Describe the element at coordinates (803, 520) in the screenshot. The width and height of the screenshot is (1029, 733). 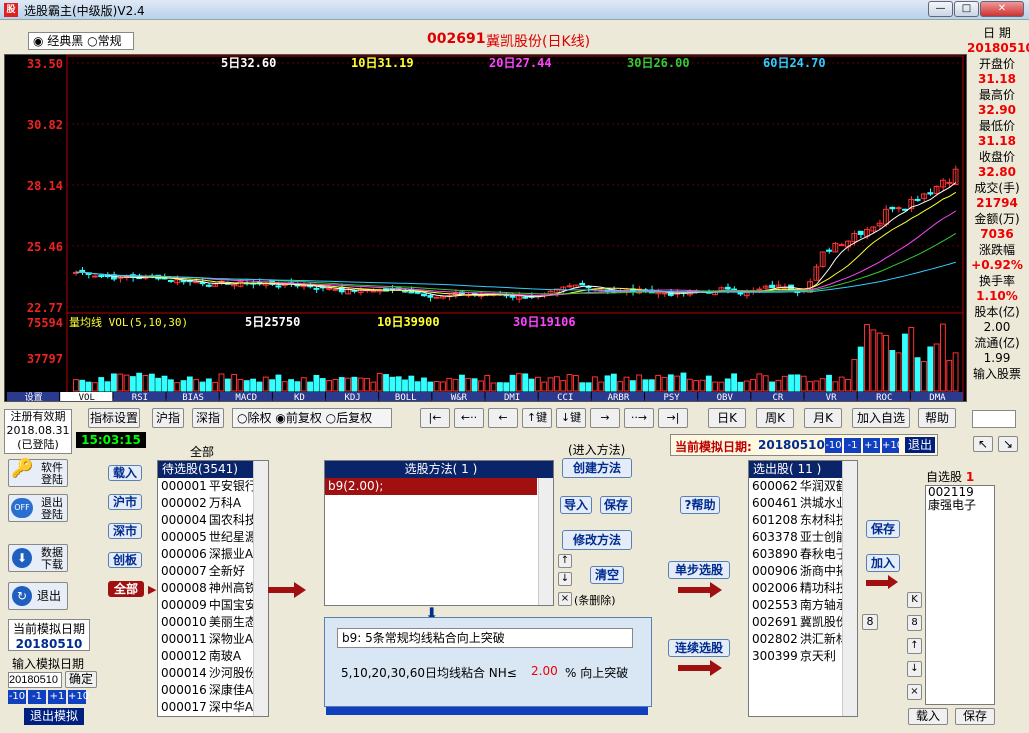
I see `result-row: 601208 东材科技` at that location.